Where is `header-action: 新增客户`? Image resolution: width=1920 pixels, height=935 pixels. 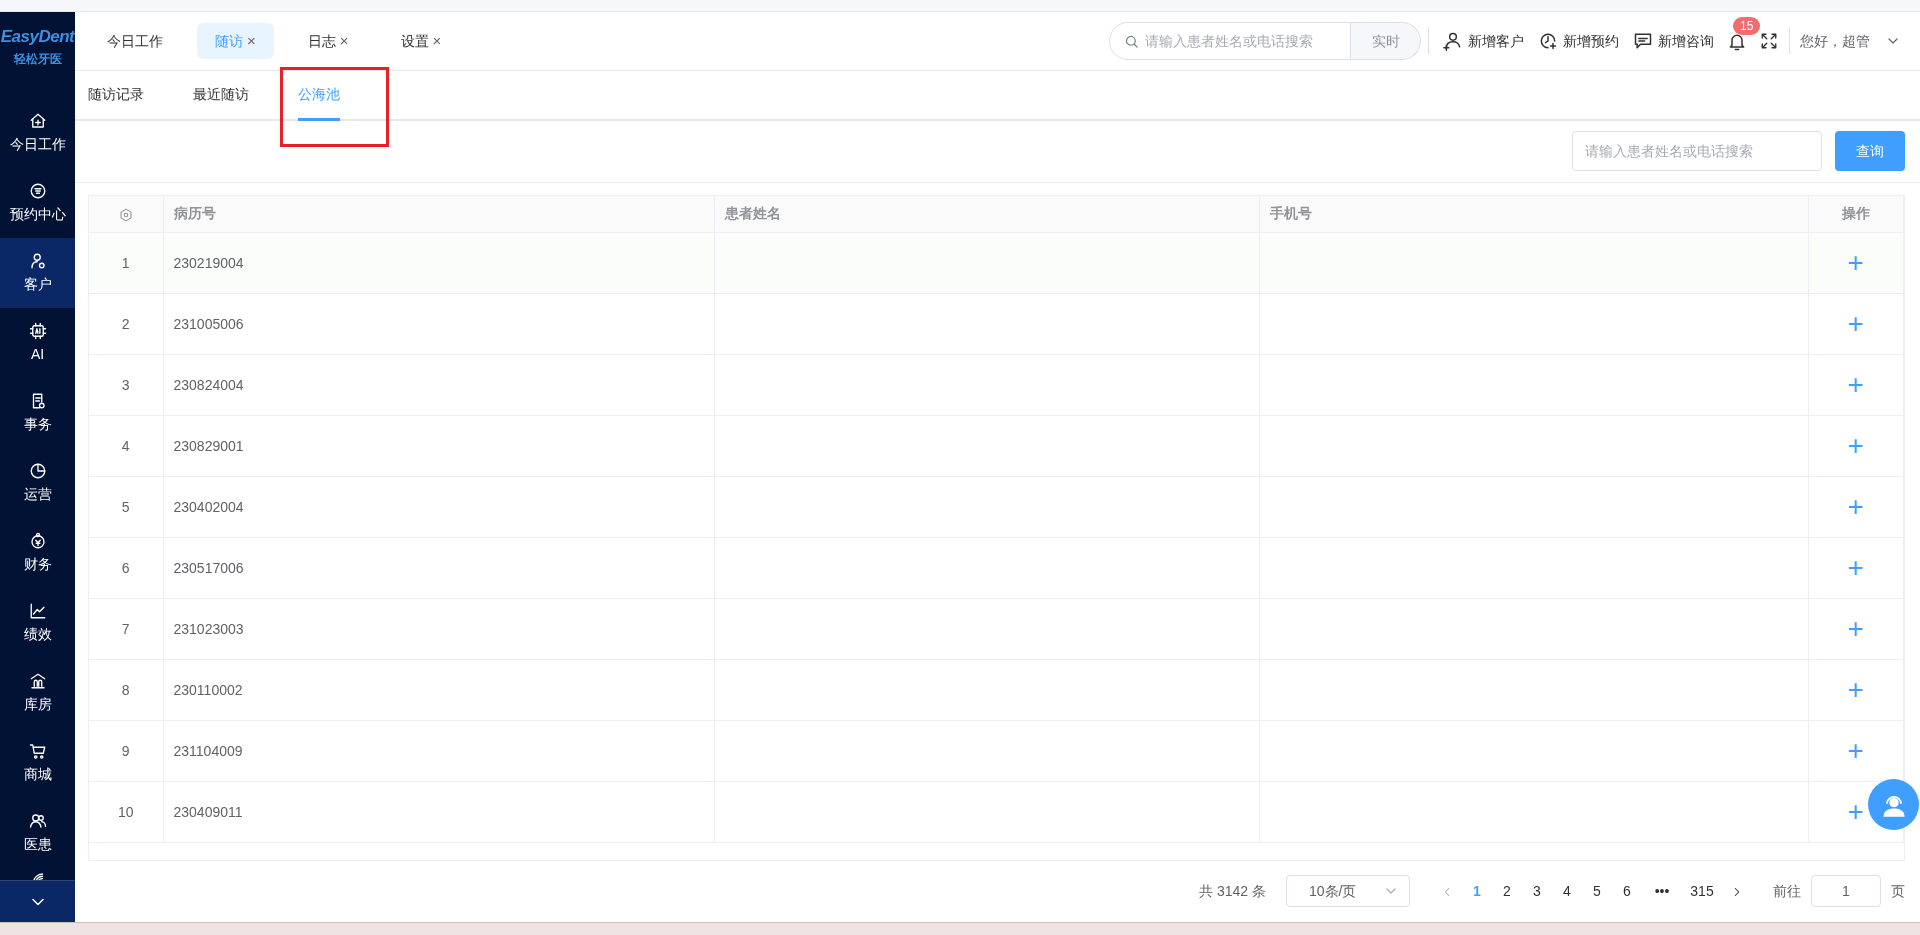
header-action: 新增客户 is located at coordinates (1483, 41).